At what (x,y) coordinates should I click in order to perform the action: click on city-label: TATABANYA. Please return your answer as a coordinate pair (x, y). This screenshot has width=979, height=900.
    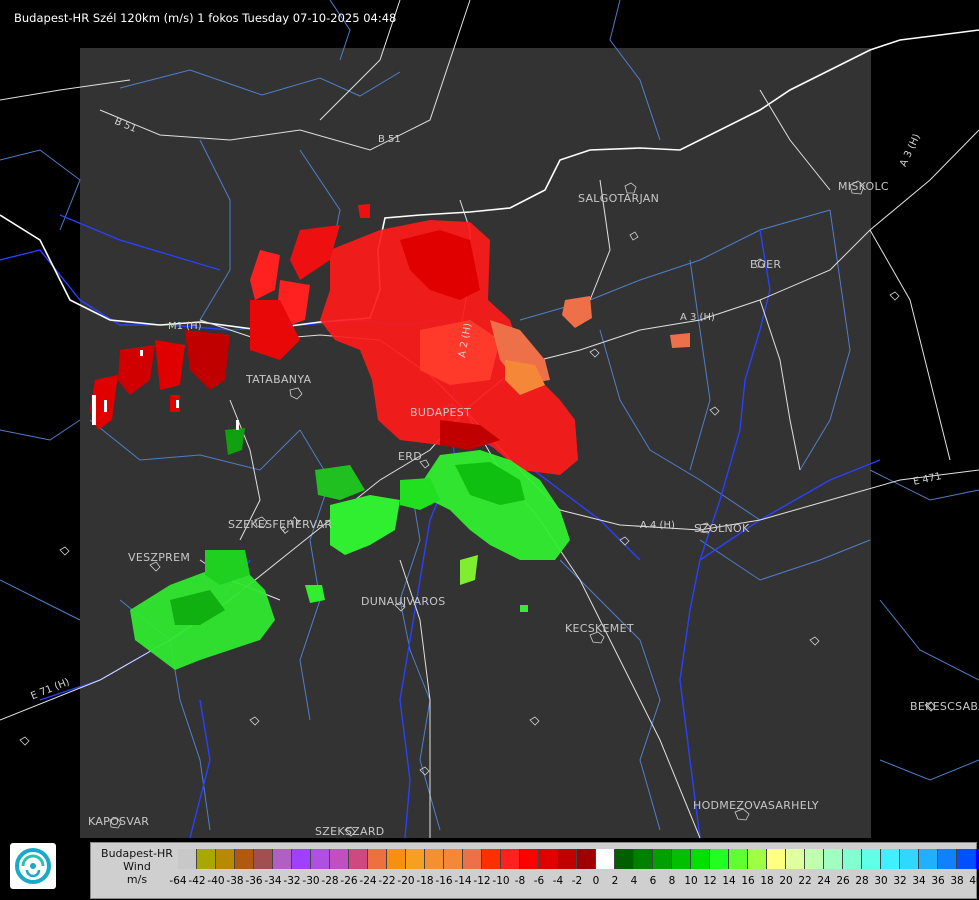
    Looking at the image, I should click on (279, 379).